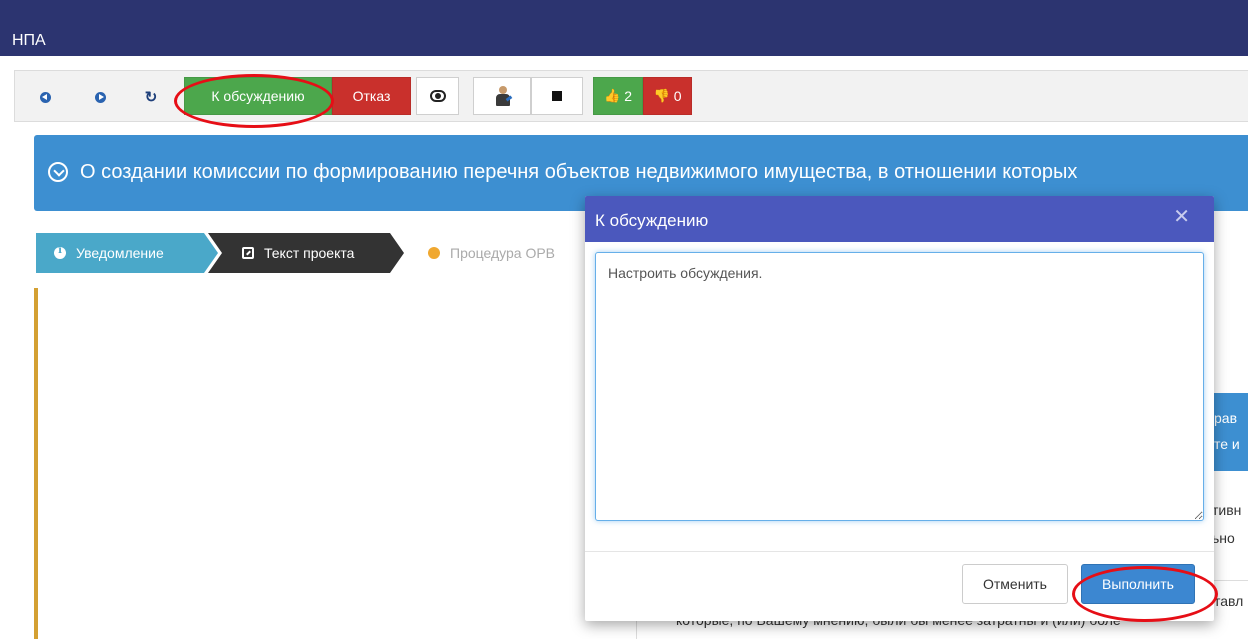 The width and height of the screenshot is (1248, 639). Describe the element at coordinates (661, 95) in the screenshot. I see `thumbs-down-icon: 👎` at that location.